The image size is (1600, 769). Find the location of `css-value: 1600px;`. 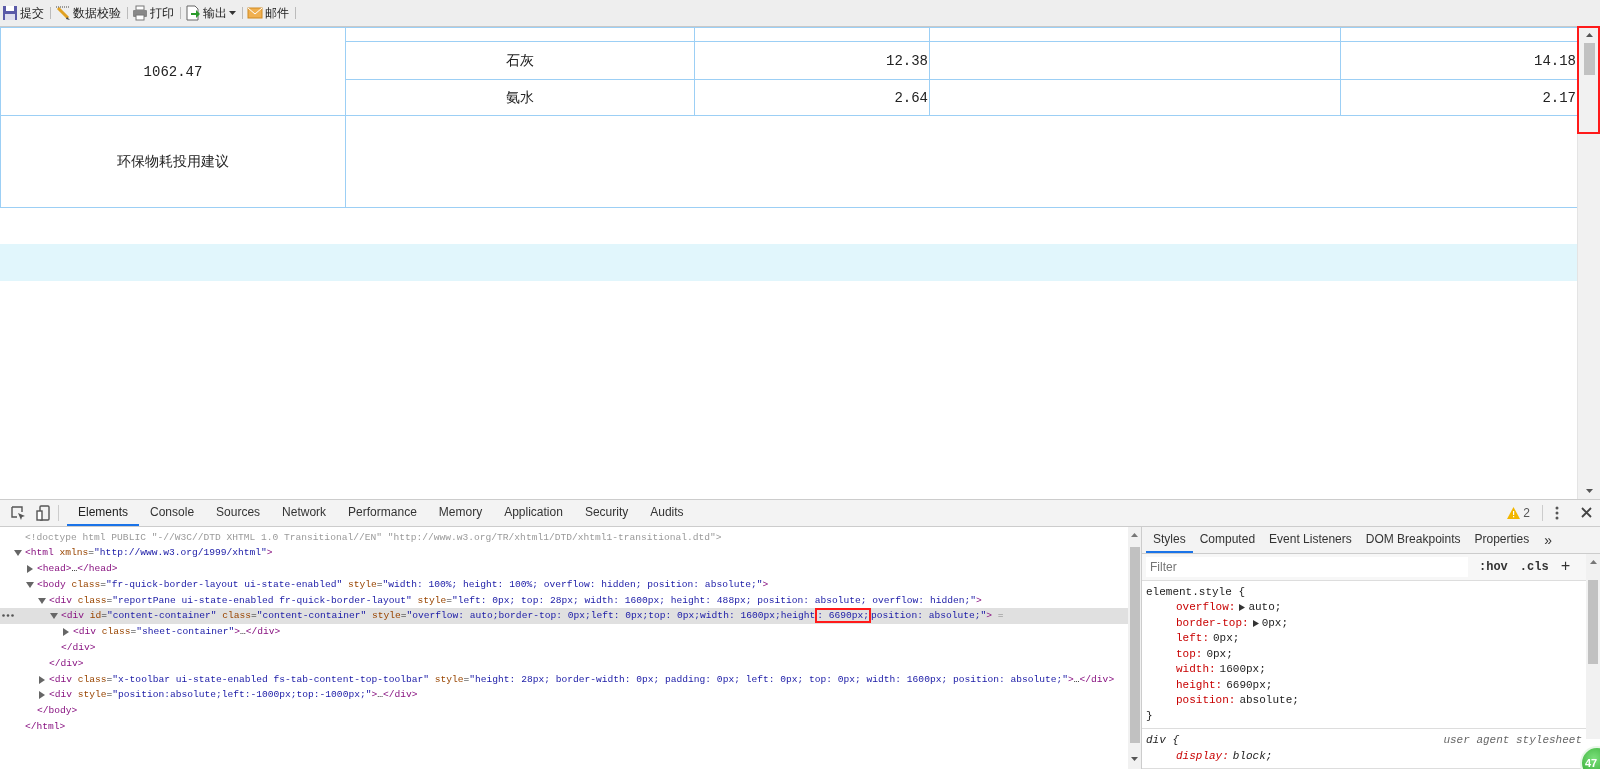

css-value: 1600px; is located at coordinates (1242, 669).